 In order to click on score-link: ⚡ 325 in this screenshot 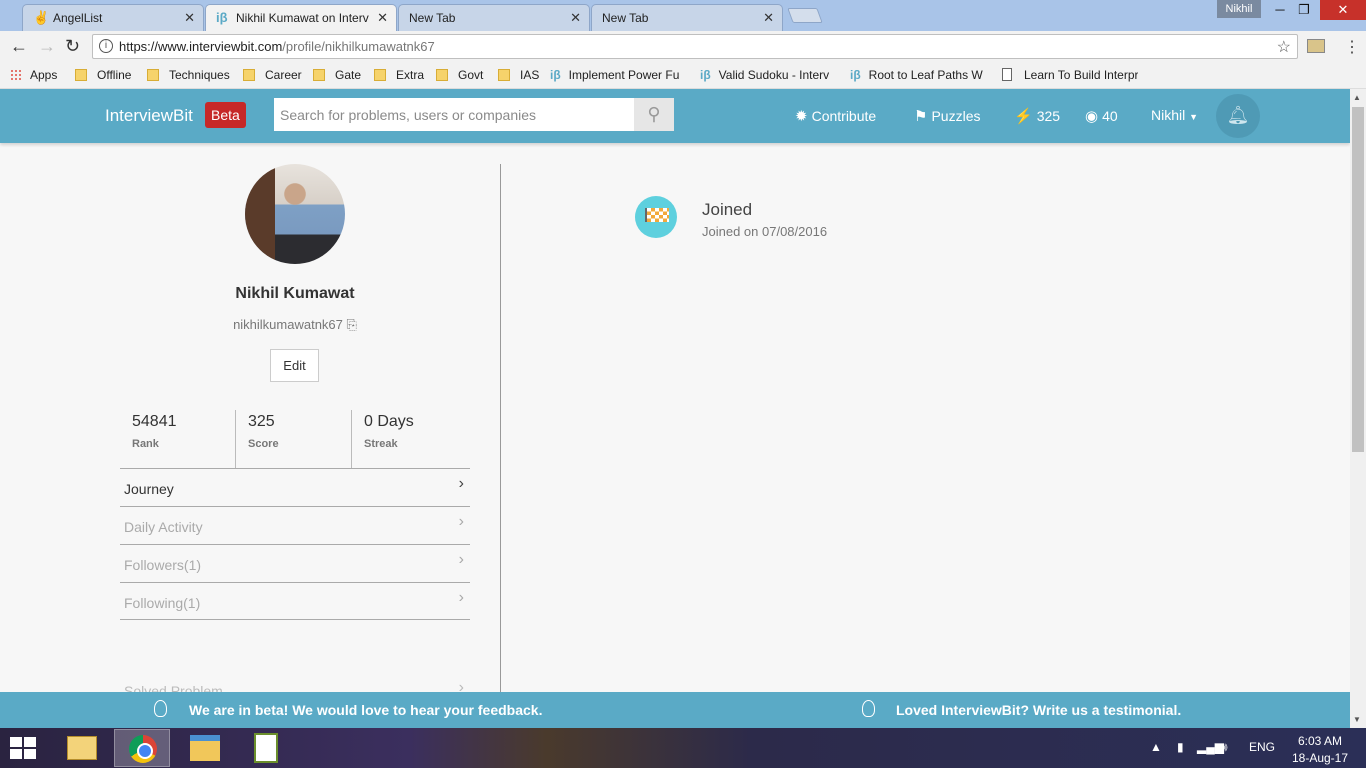, I will do `click(1037, 116)`.